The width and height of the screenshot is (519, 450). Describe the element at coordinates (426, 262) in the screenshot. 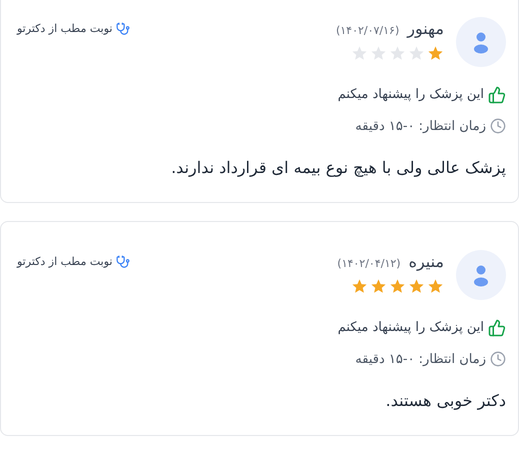

I see `reviewer-name: منیره` at that location.